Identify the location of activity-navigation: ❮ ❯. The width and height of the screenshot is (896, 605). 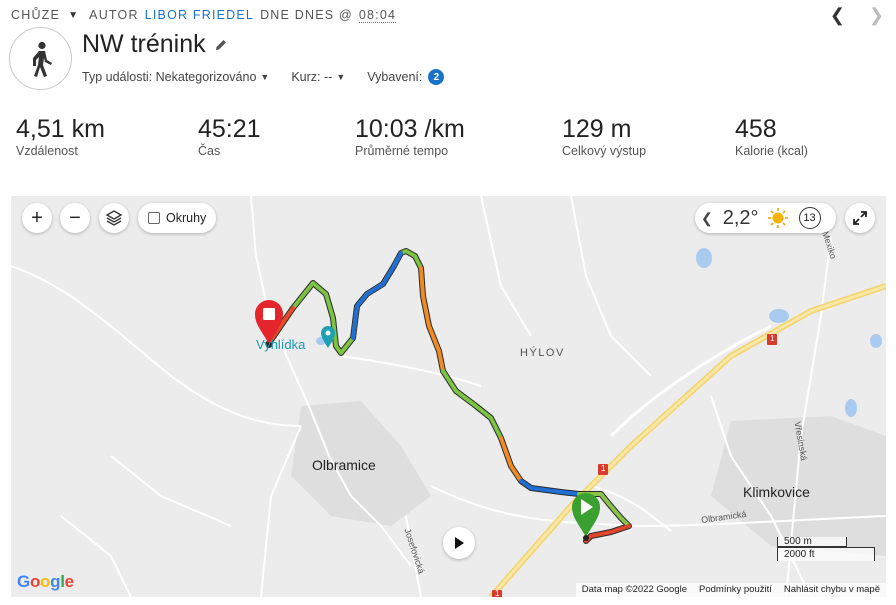
(857, 15).